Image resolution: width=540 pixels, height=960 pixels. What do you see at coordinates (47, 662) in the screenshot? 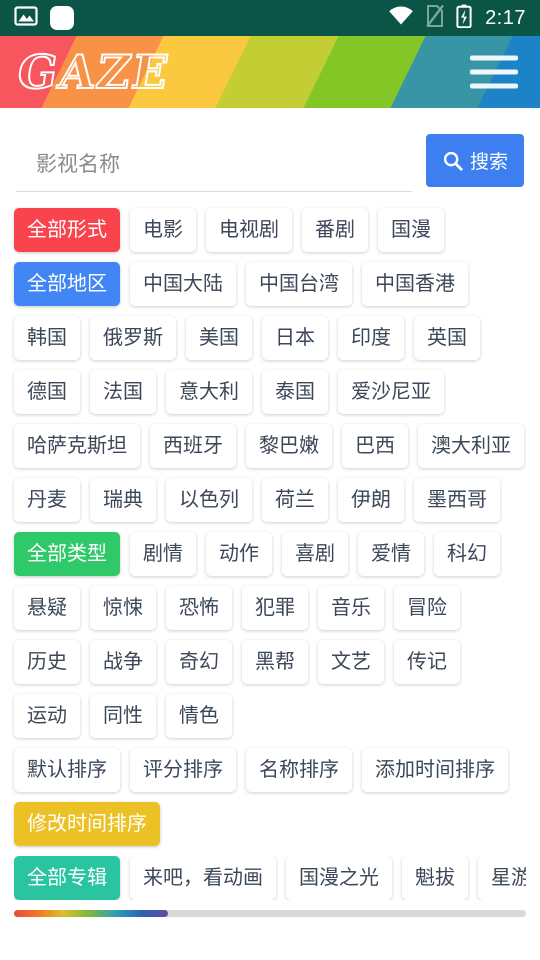
I see `filter-chip: 历史` at bounding box center [47, 662].